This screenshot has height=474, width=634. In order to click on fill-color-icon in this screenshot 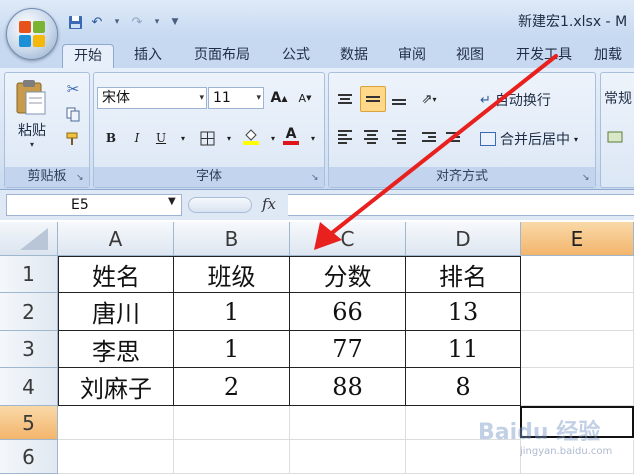, I will do `click(251, 136)`.